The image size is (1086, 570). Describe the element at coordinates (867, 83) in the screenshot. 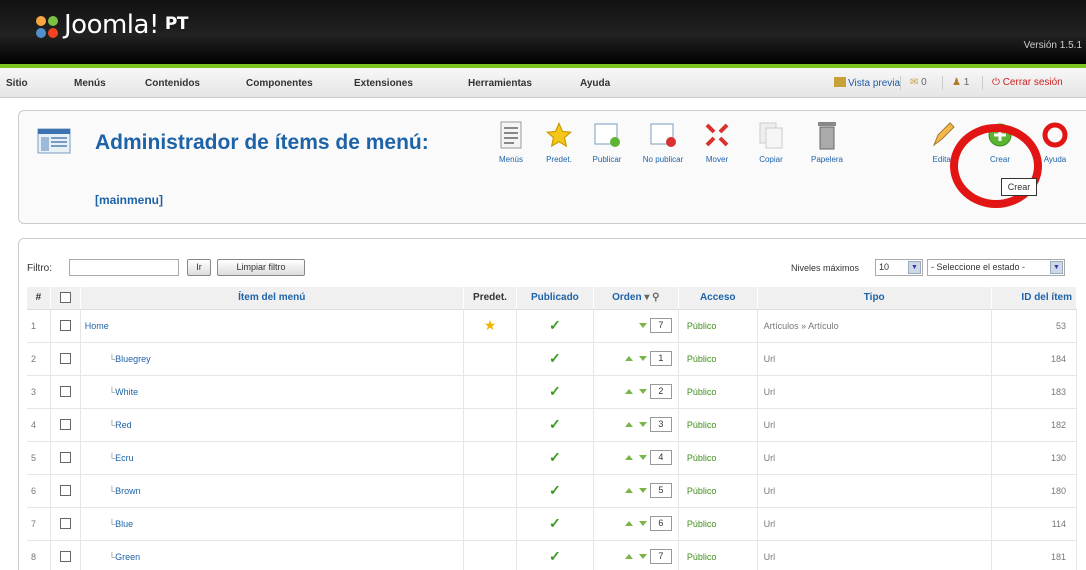

I see `preview-link: Vista previa` at that location.